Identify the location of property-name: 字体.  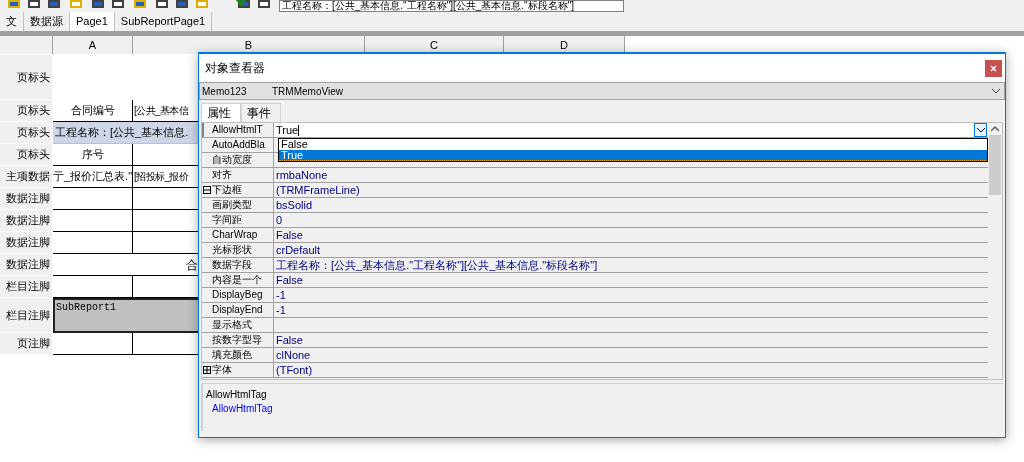
(238, 370).